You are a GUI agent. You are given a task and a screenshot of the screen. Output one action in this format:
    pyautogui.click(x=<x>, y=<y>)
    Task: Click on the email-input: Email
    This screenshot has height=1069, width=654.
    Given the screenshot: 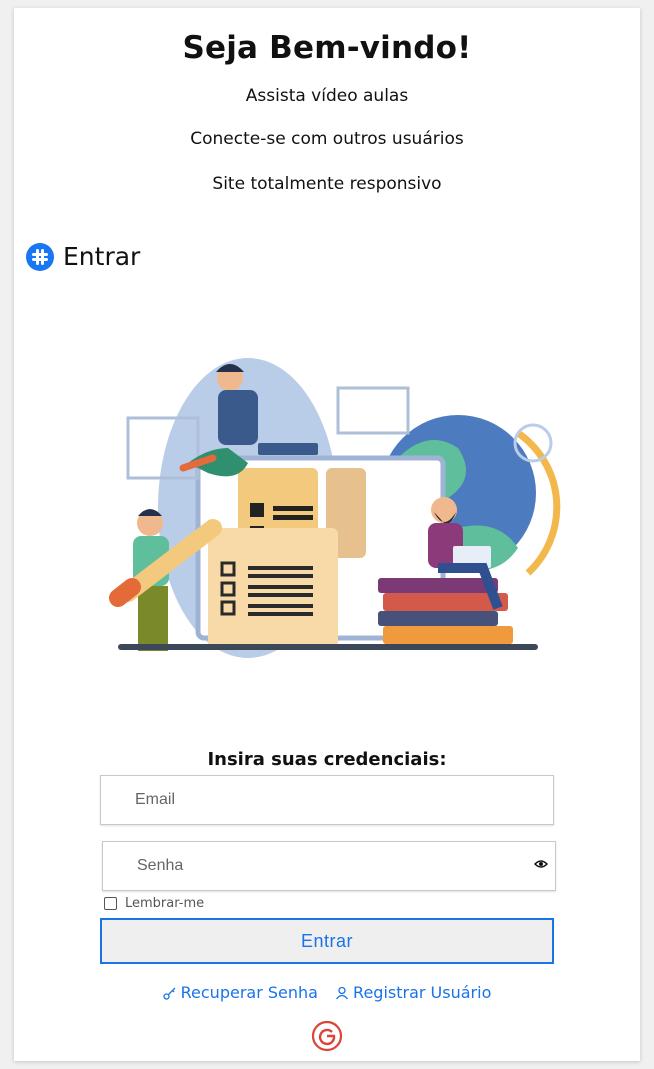 What is the action you would take?
    pyautogui.click(x=327, y=800)
    